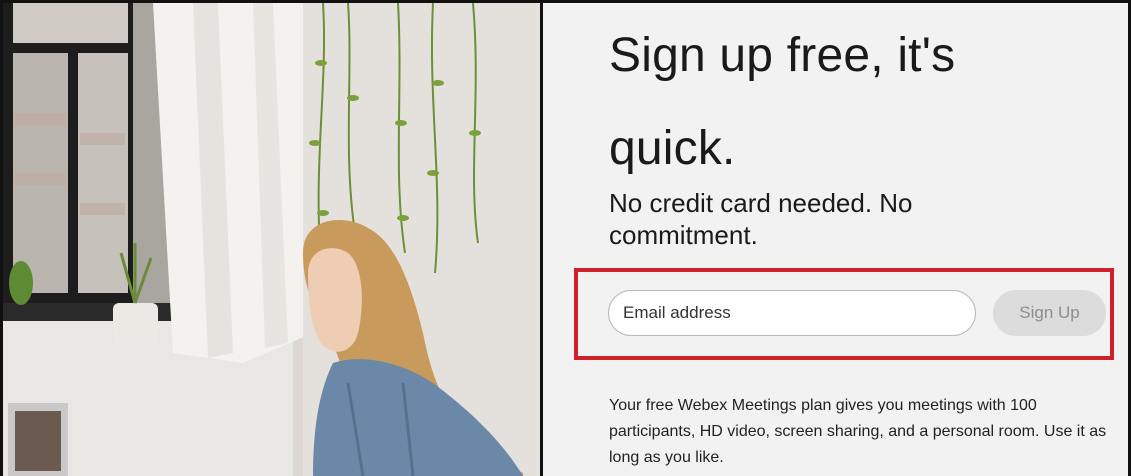 The image size is (1131, 476). What do you see at coordinates (1049, 313) in the screenshot?
I see `sign-up-button: Sign Up` at bounding box center [1049, 313].